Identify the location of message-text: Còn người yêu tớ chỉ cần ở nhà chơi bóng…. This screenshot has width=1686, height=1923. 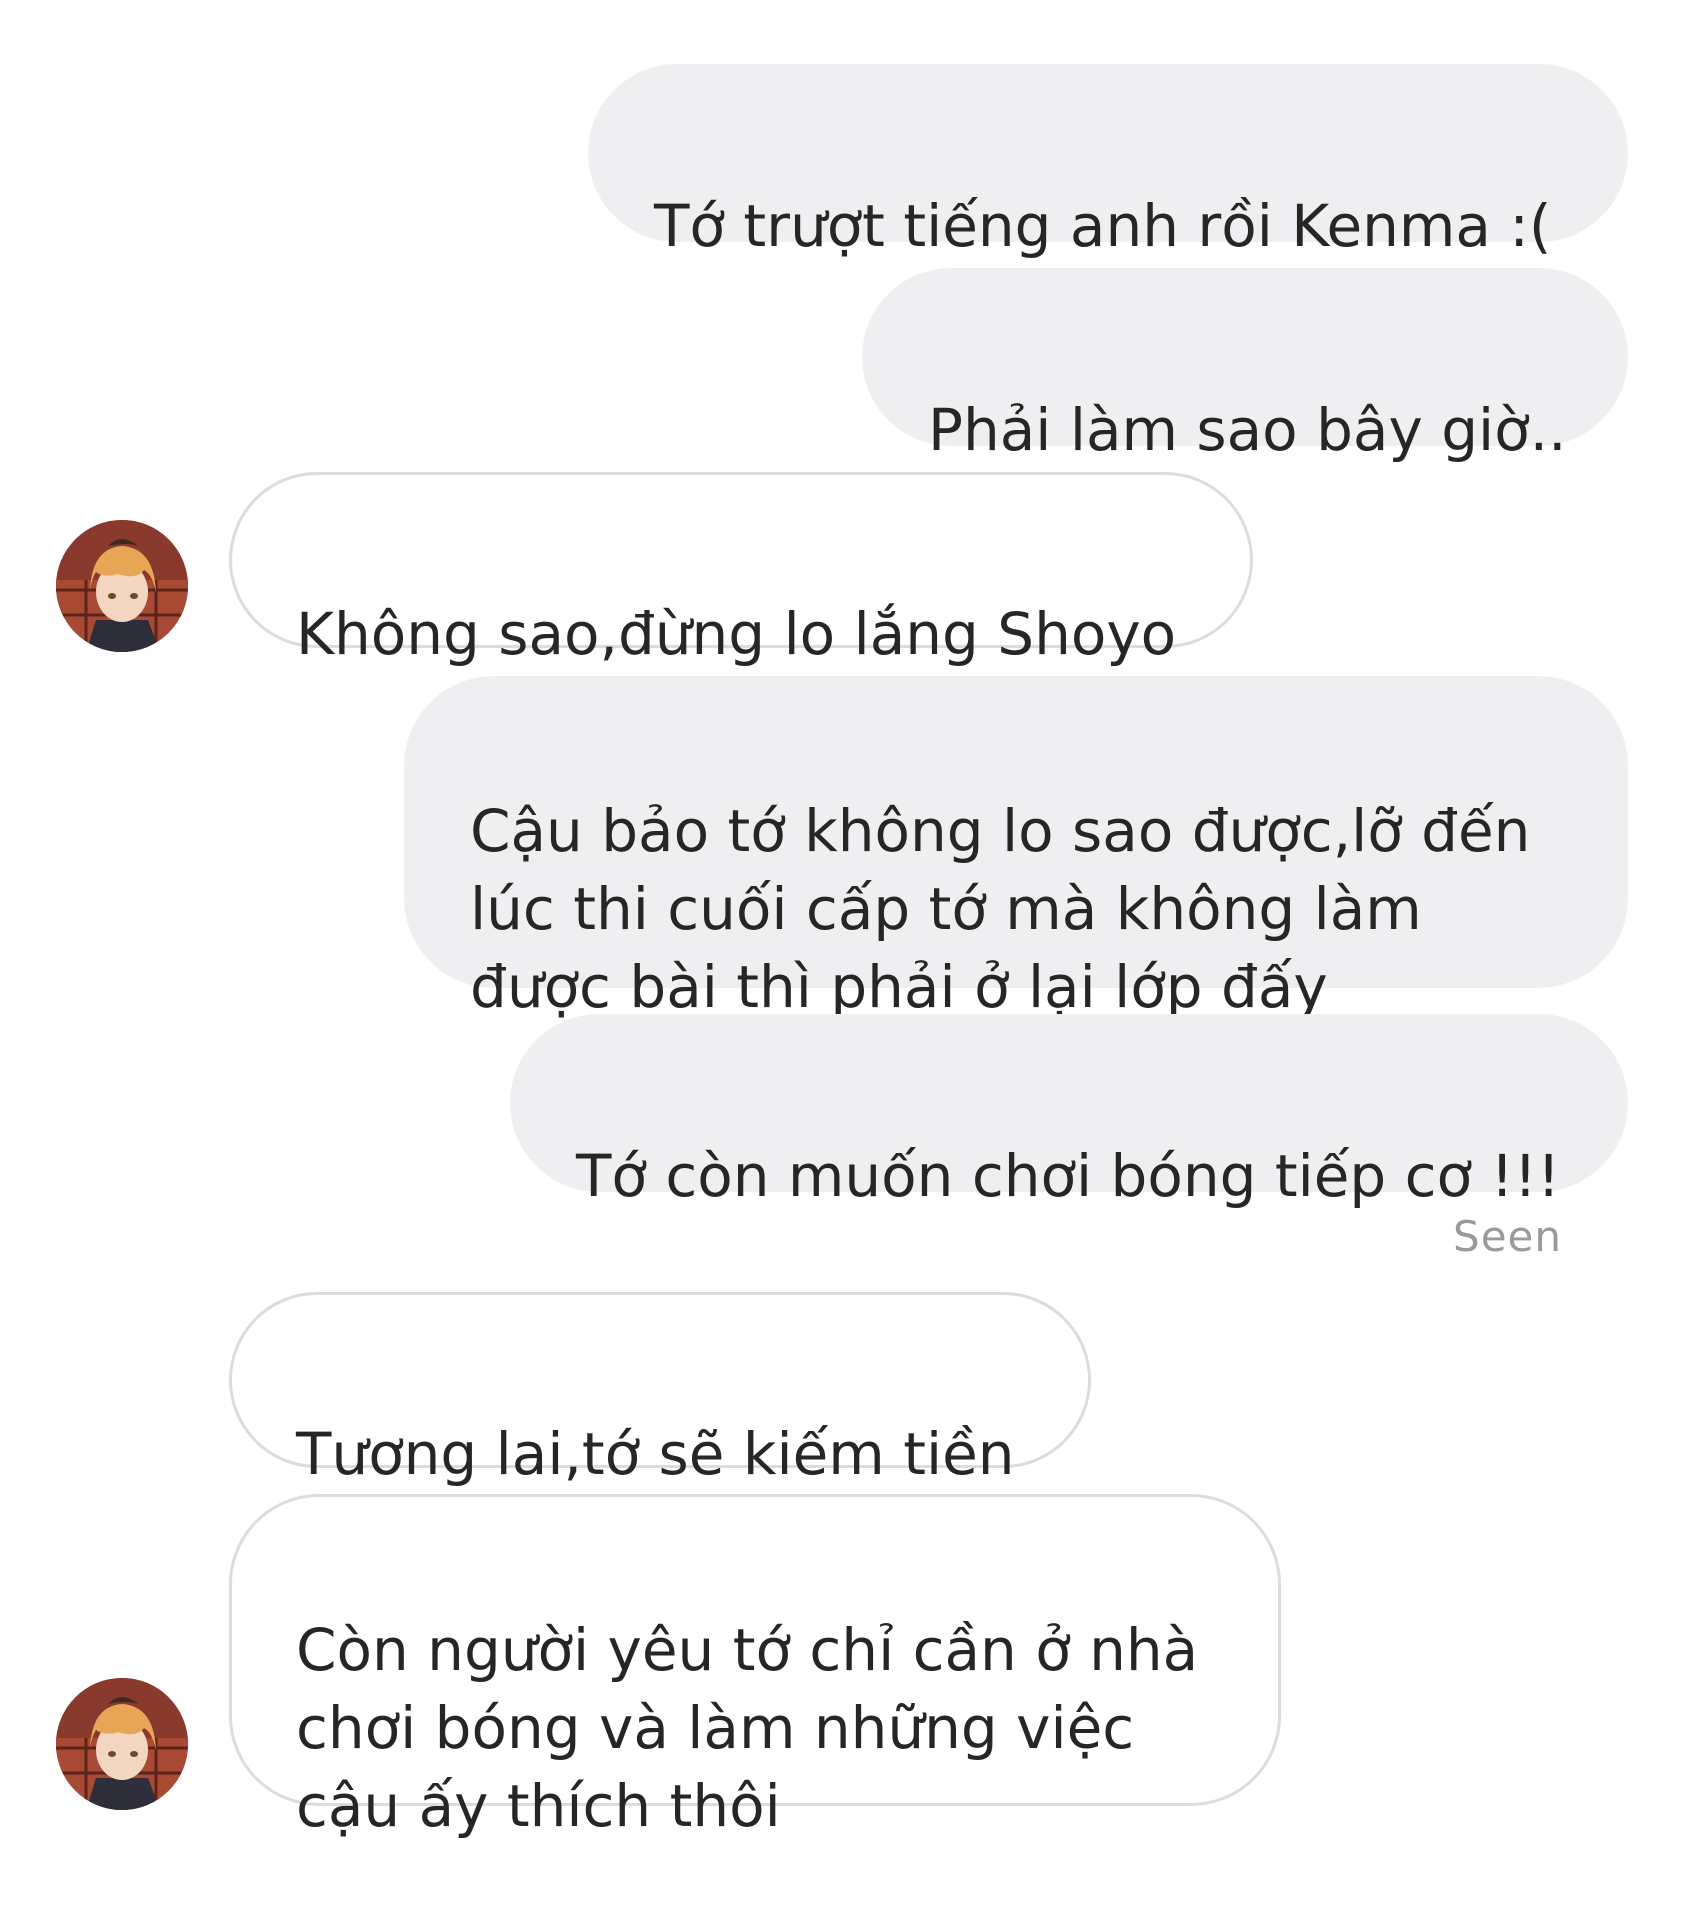
(747, 1728).